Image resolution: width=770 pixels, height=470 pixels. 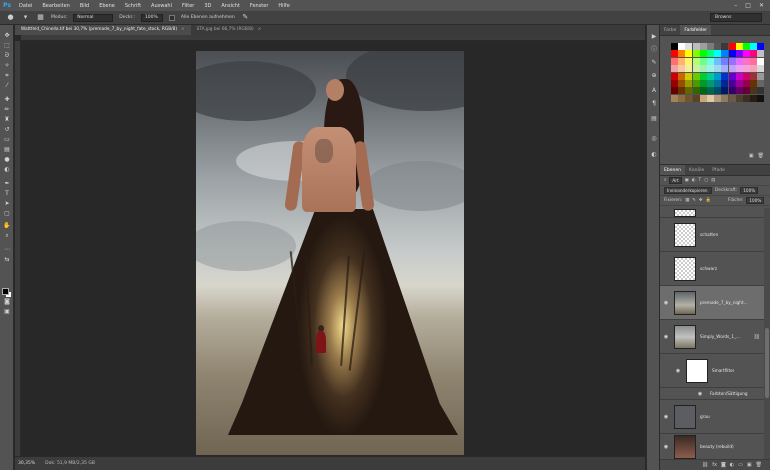 What do you see at coordinates (259, 6) in the screenshot?
I see `menu-fenster: Fenster` at bounding box center [259, 6].